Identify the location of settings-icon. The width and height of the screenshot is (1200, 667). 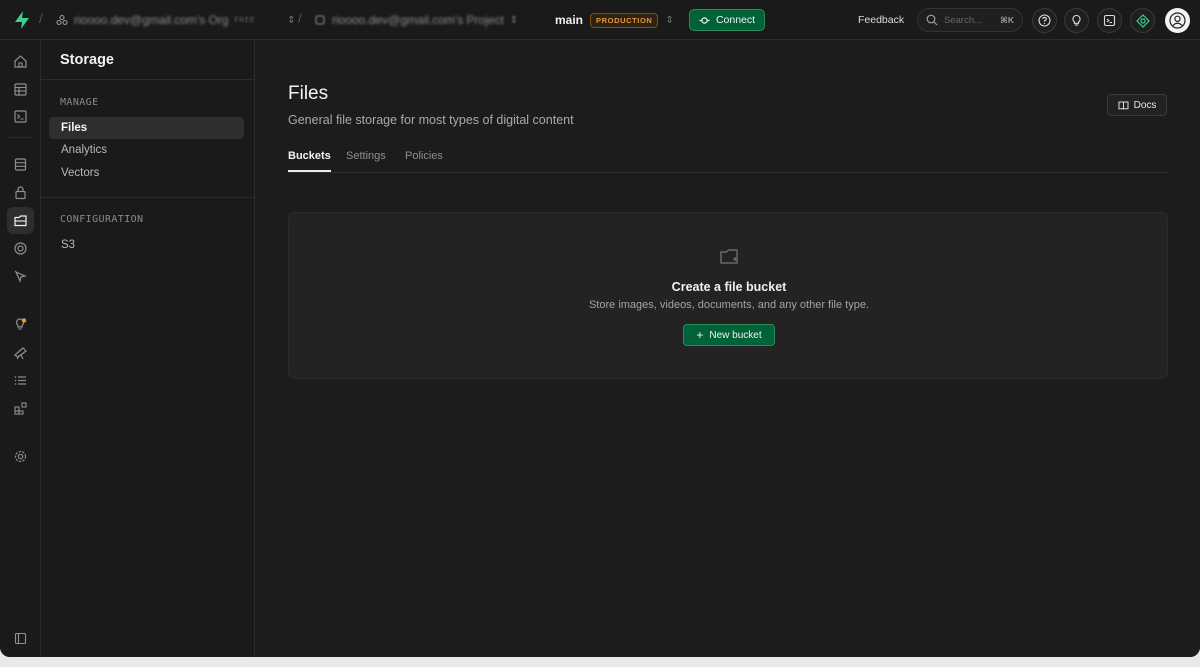
(20, 456).